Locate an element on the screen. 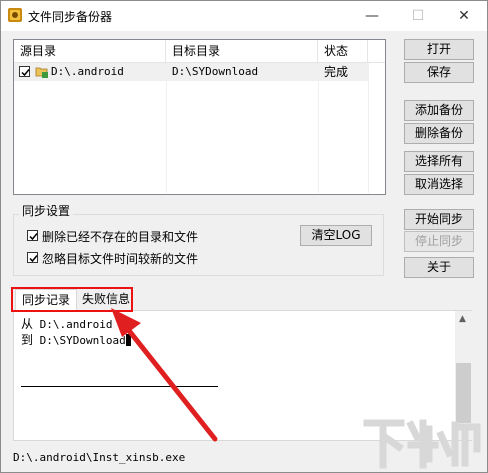  watermark-logo is located at coordinates (422, 443).